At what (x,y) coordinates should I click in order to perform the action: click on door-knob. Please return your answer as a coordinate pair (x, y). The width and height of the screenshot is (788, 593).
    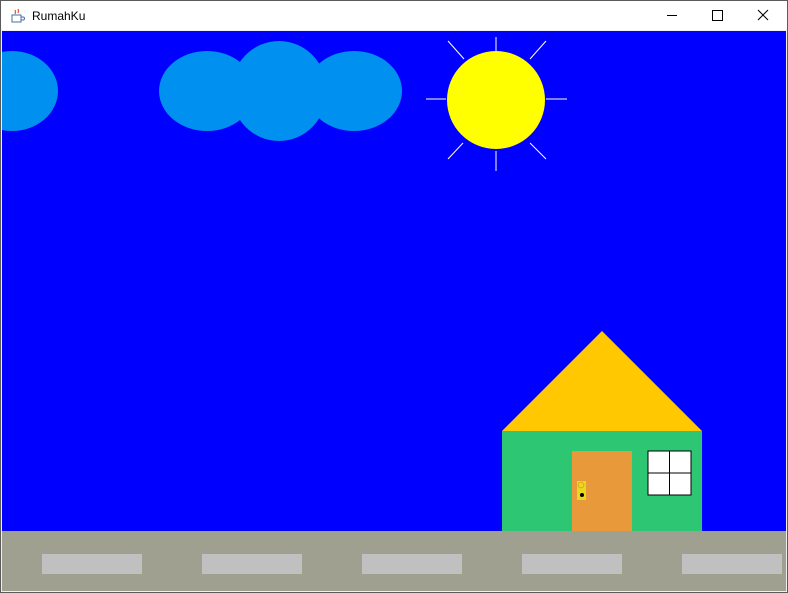
    Looking at the image, I should click on (581, 490).